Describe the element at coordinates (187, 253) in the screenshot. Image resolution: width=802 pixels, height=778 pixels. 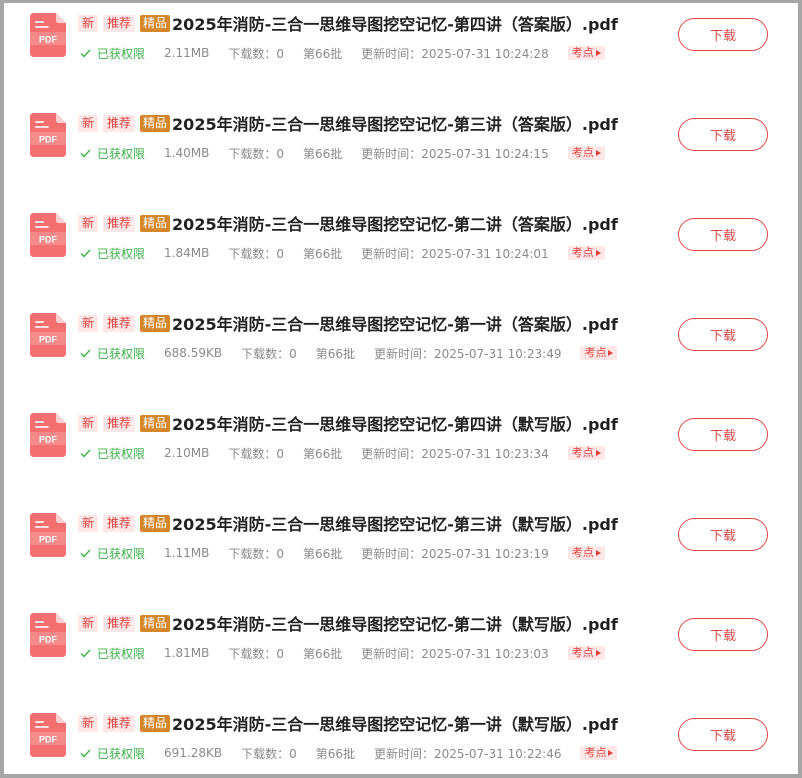
I see `file-size: 1.84MB` at that location.